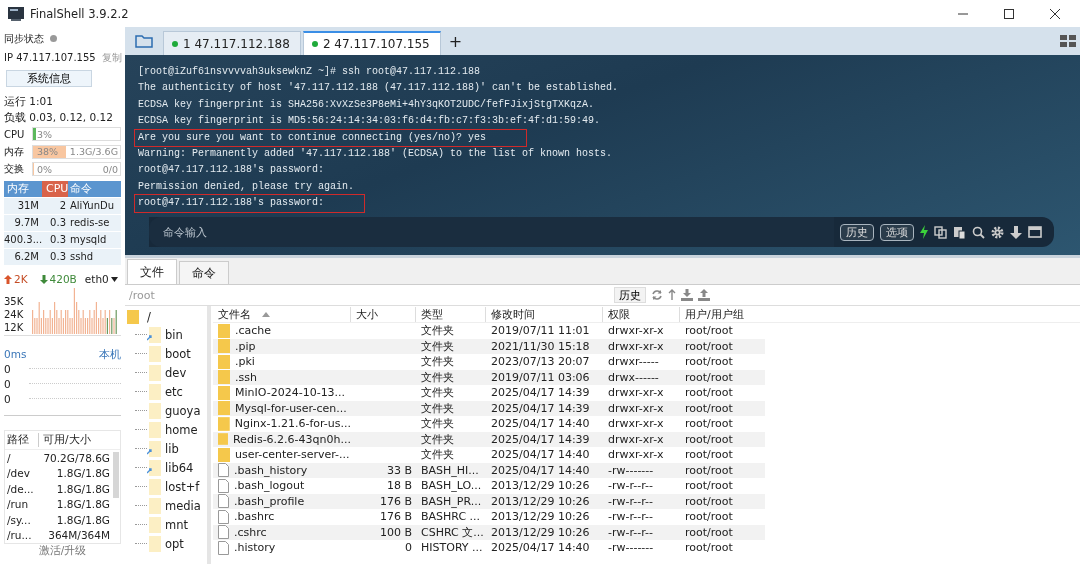 This screenshot has height=564, width=1080. Describe the element at coordinates (455, 41) in the screenshot. I see `add-tab-button: +` at that location.